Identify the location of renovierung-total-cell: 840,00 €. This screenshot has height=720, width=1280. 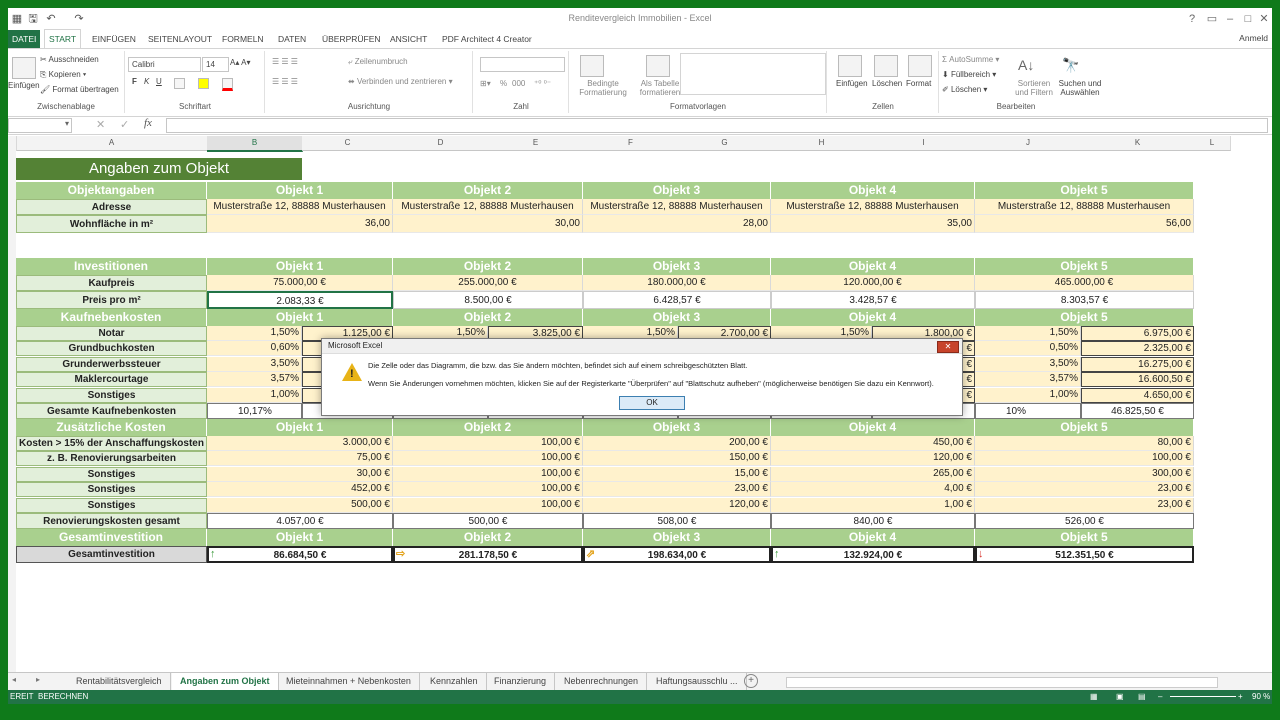
(873, 521).